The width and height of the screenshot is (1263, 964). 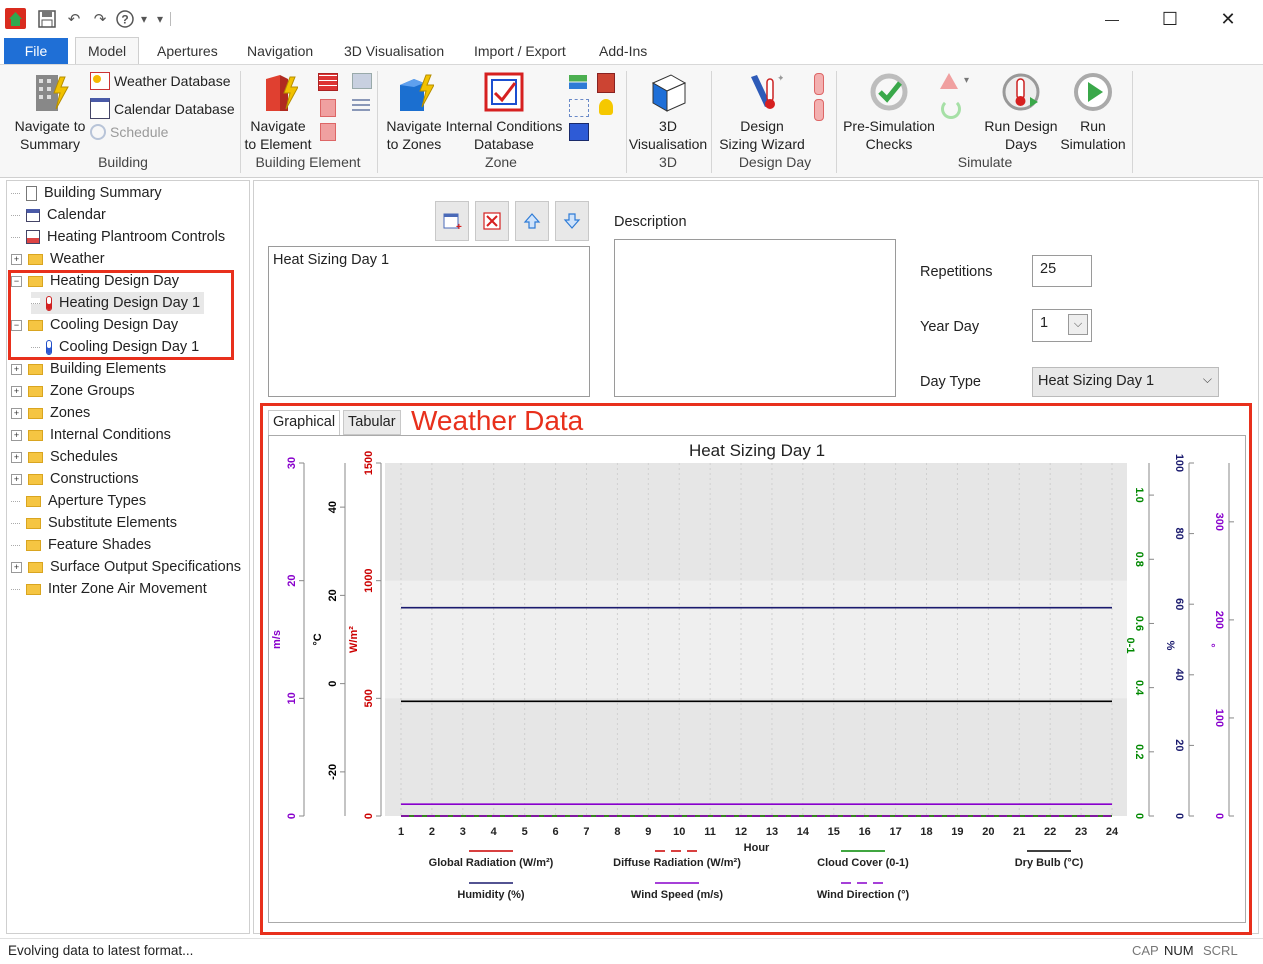 What do you see at coordinates (762, 112) in the screenshot?
I see `design-sizing-wizard-button: ✦ Design Sizing Wizard` at bounding box center [762, 112].